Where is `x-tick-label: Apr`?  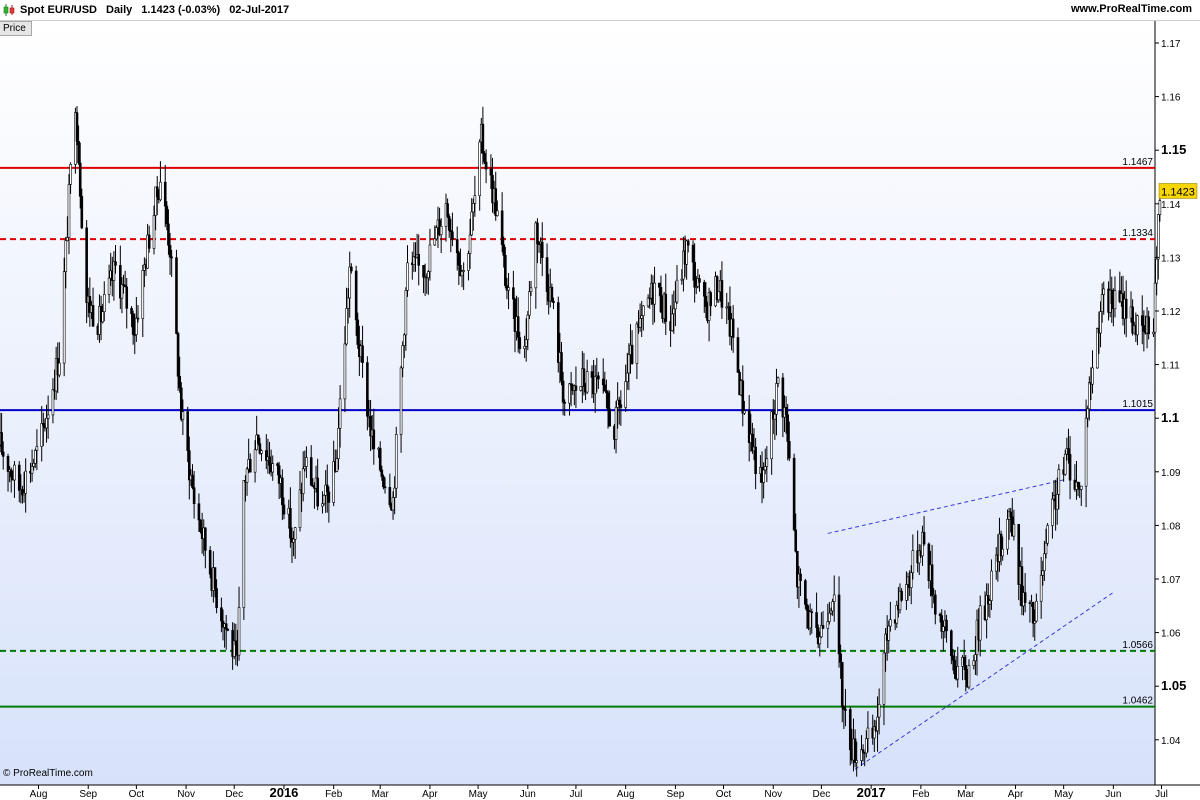 x-tick-label: Apr is located at coordinates (1016, 794).